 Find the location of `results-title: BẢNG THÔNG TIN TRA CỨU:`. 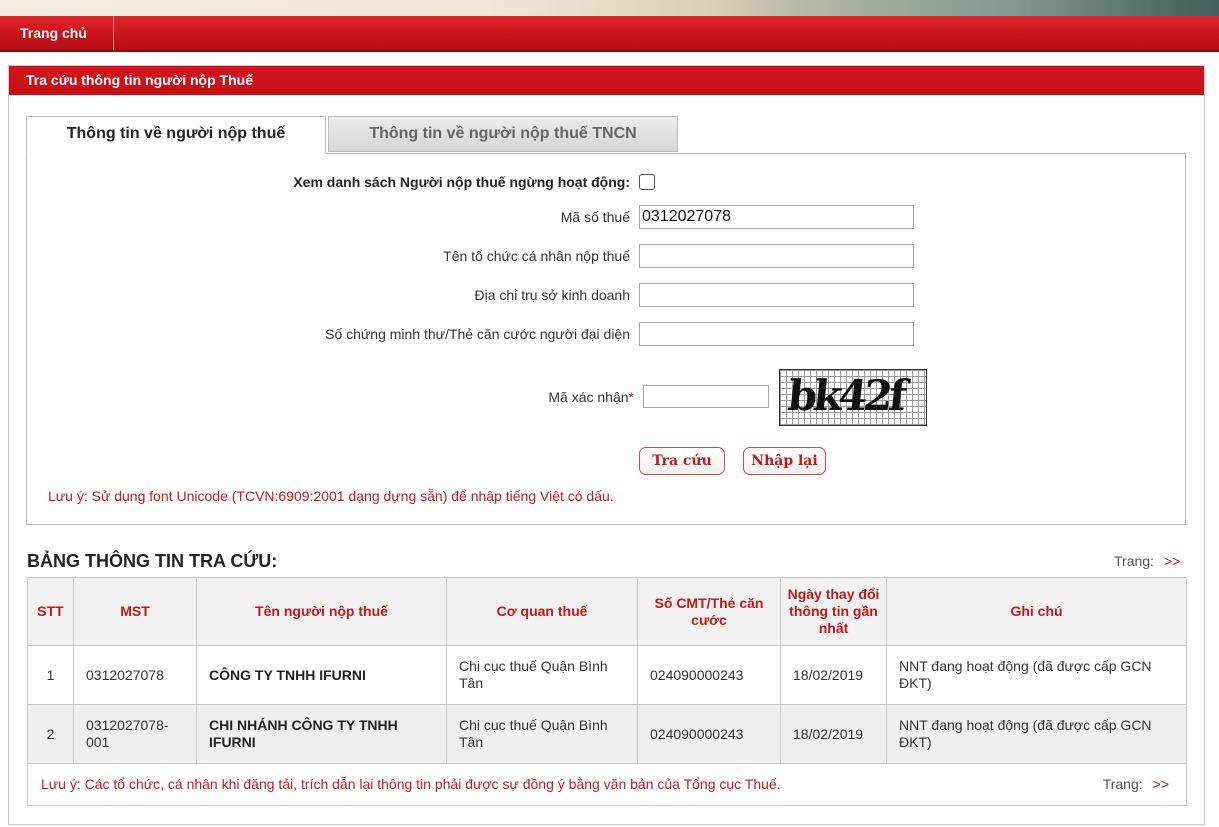

results-title: BẢNG THÔNG TIN TRA CỨU: is located at coordinates (152, 561).